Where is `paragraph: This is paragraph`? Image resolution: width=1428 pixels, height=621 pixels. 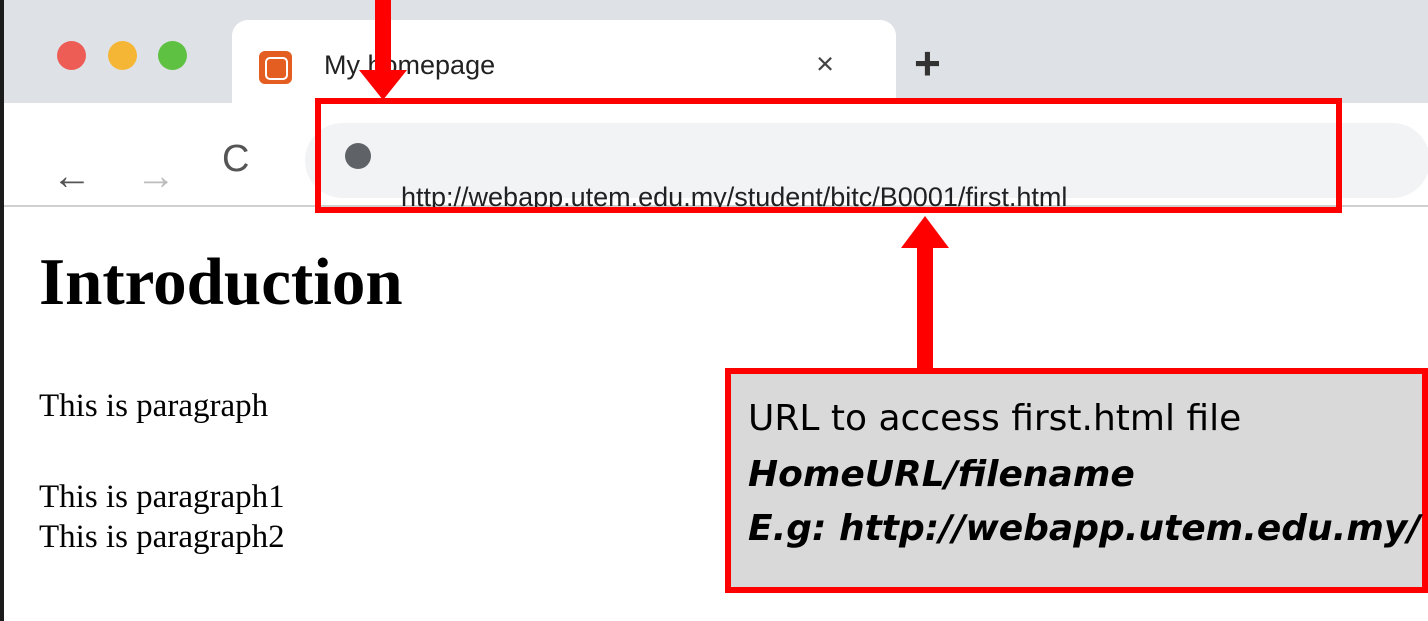 paragraph: This is paragraph is located at coordinates (154, 406).